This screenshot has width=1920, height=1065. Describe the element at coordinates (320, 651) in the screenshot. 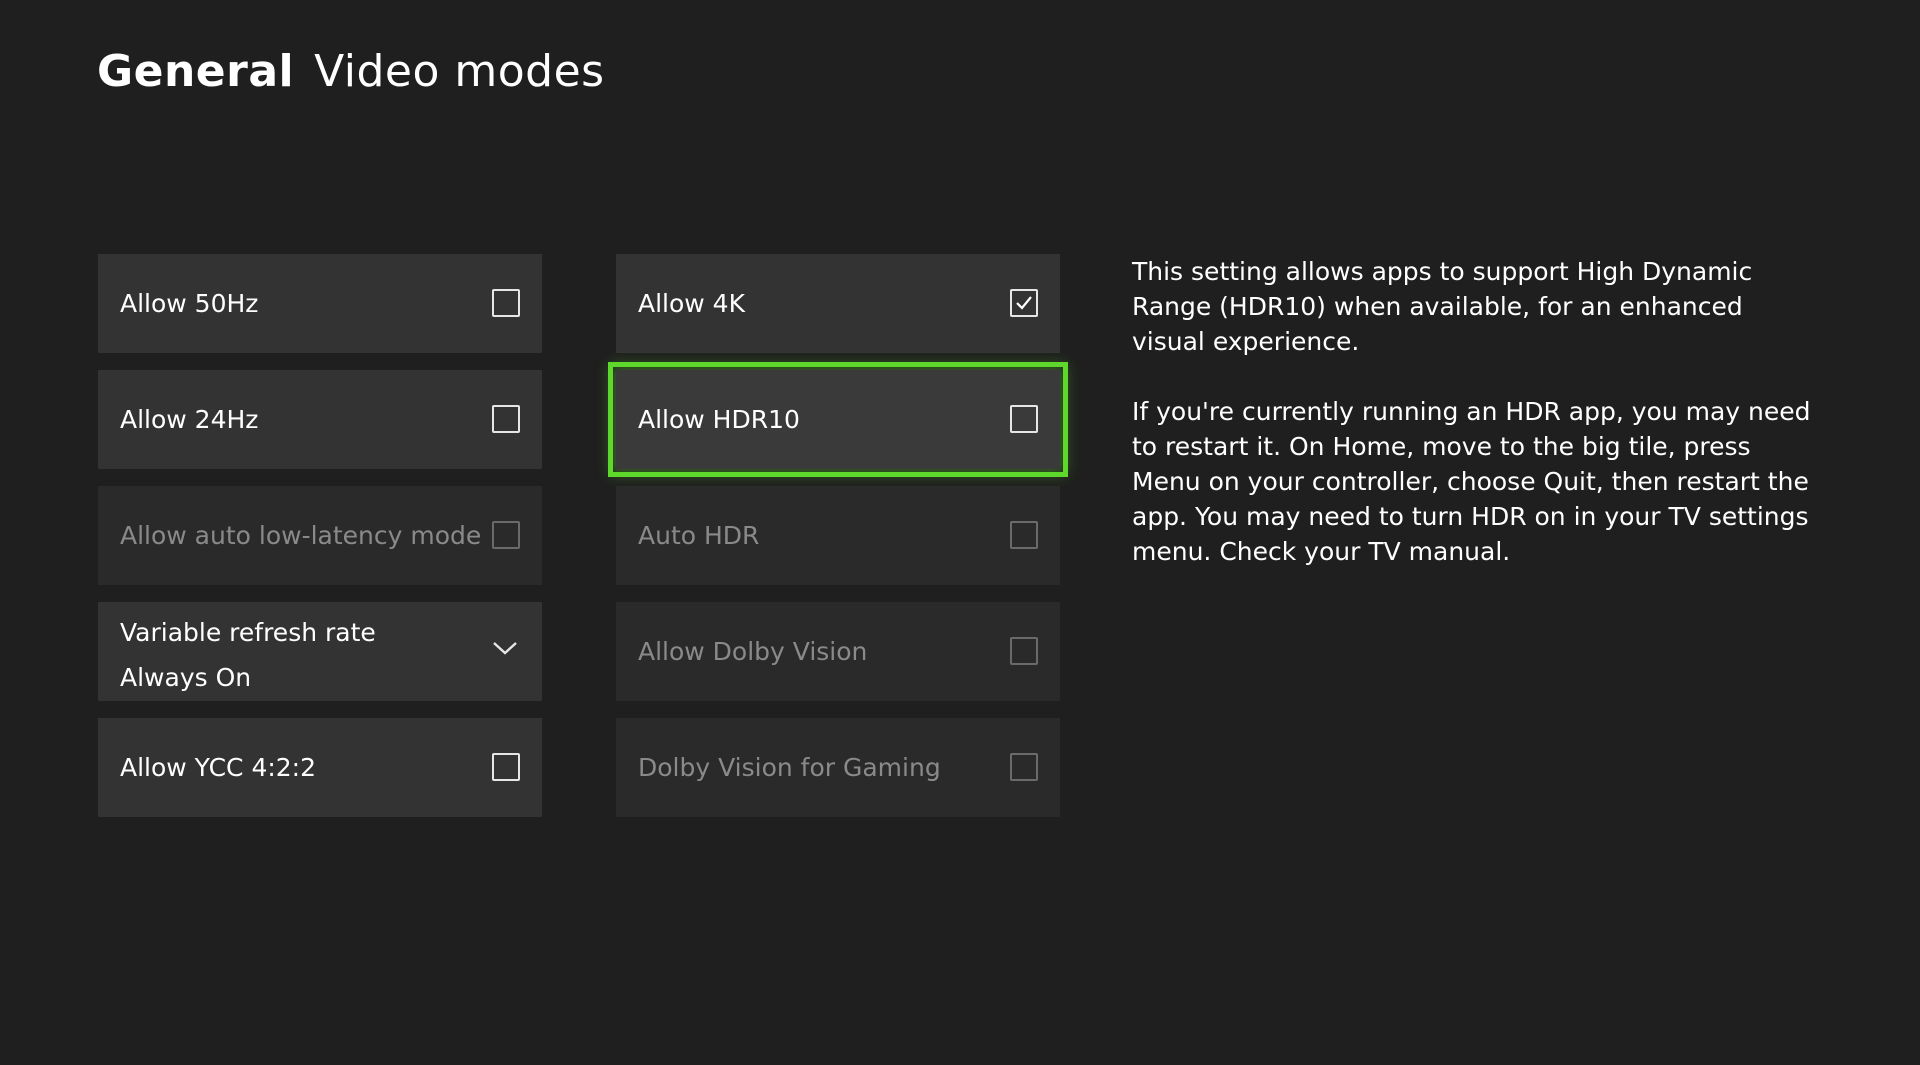

I see `variable-refresh-rate-dropdown: Variable refresh rate Always On` at that location.